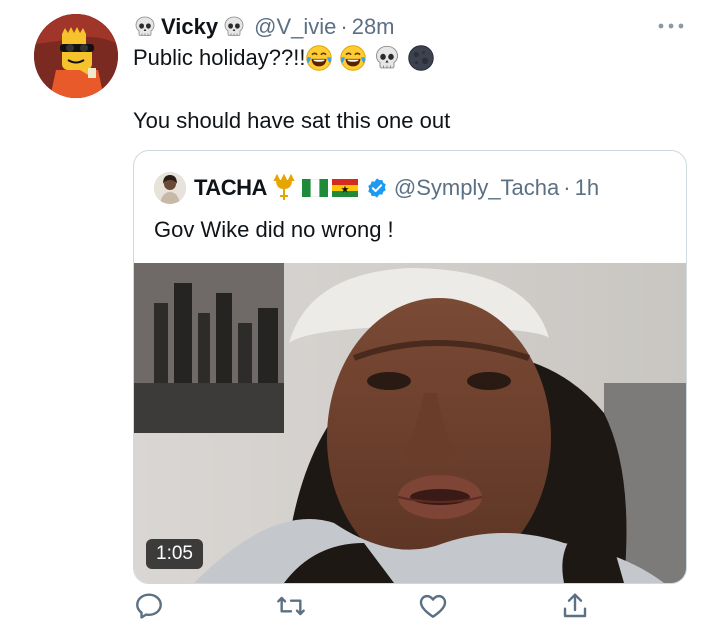  I want to click on new-moon-emoji-icon, so click(421, 58).